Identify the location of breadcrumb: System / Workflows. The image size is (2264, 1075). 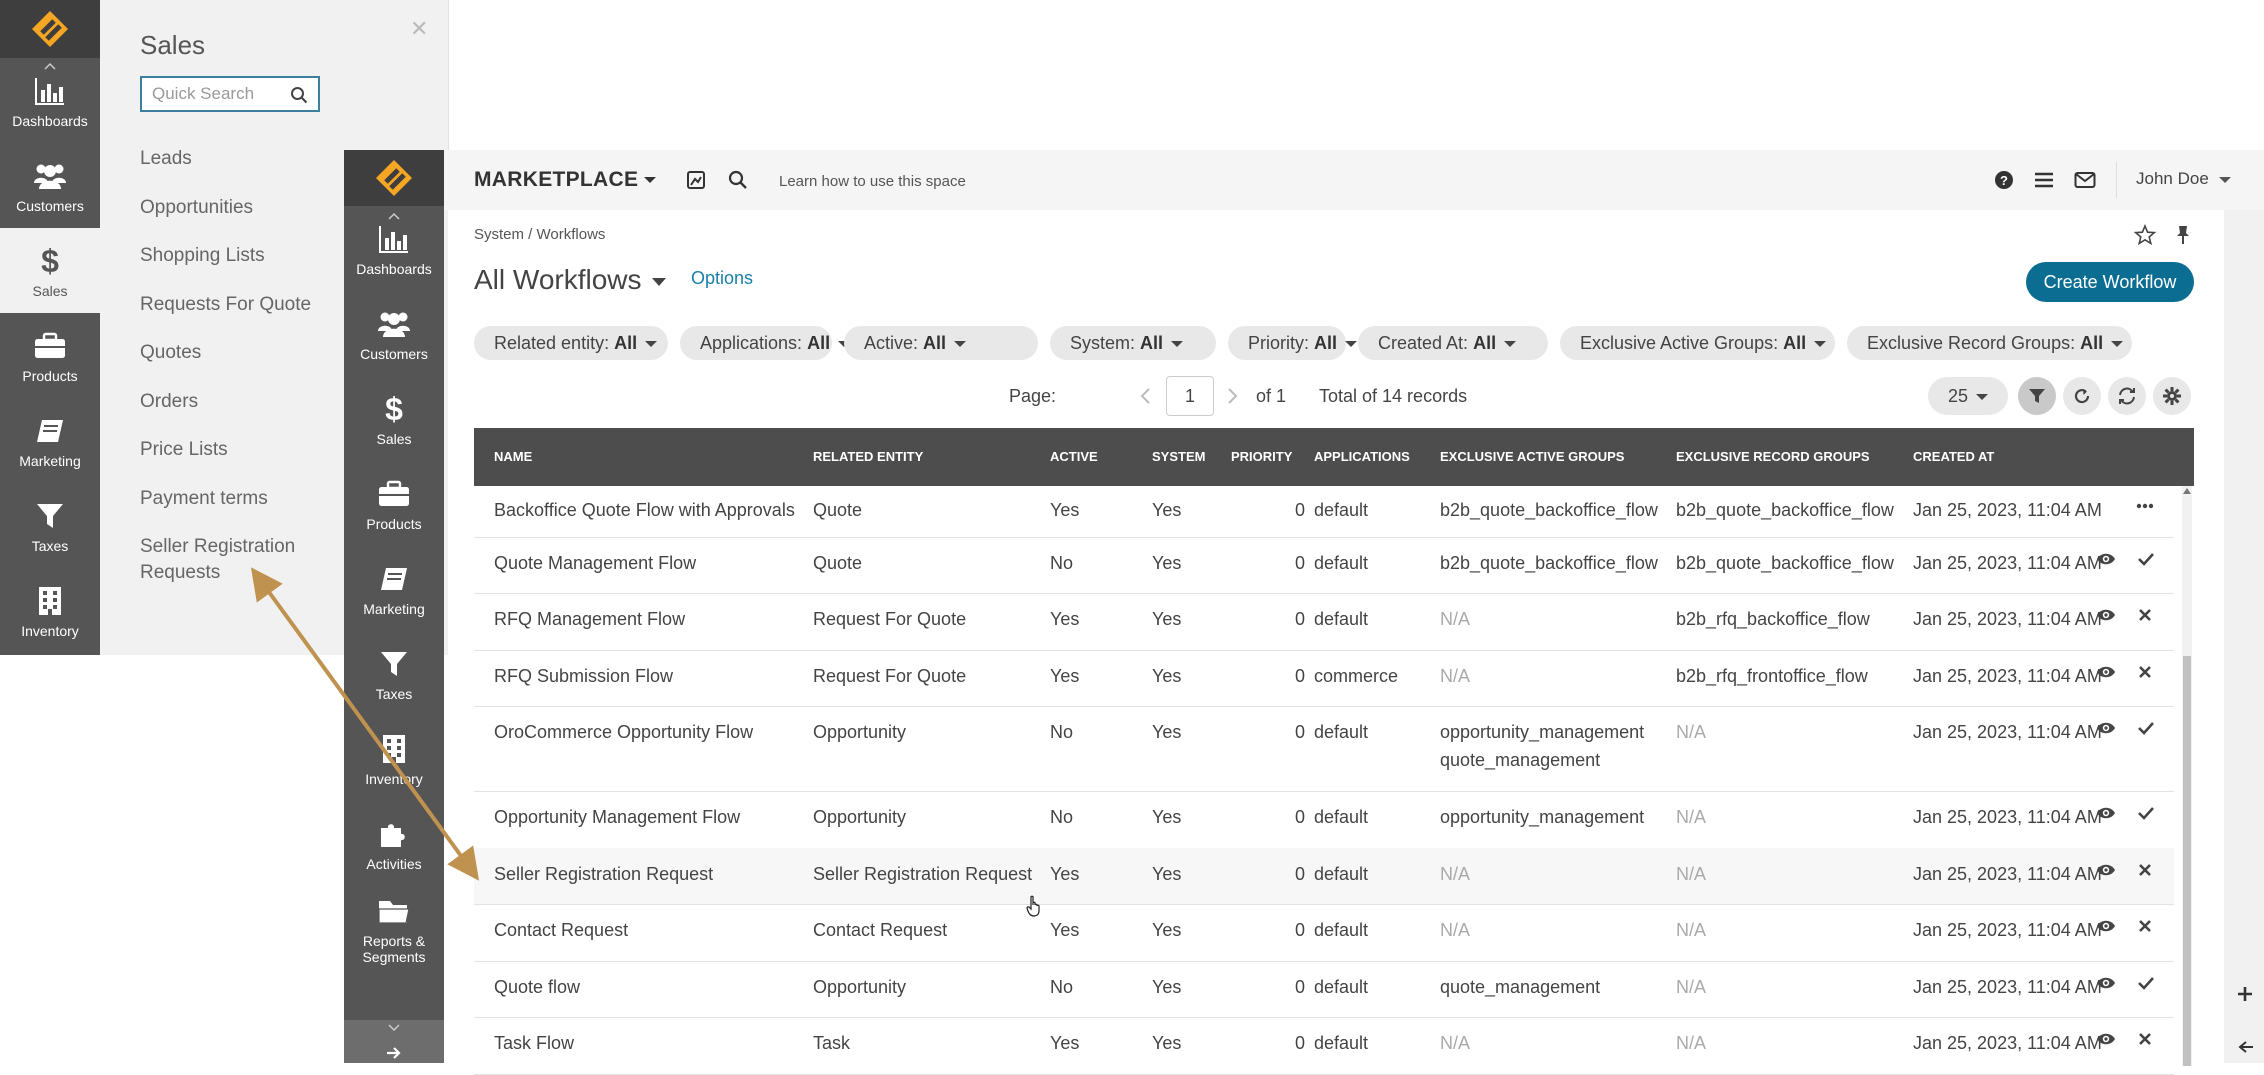
(539, 234).